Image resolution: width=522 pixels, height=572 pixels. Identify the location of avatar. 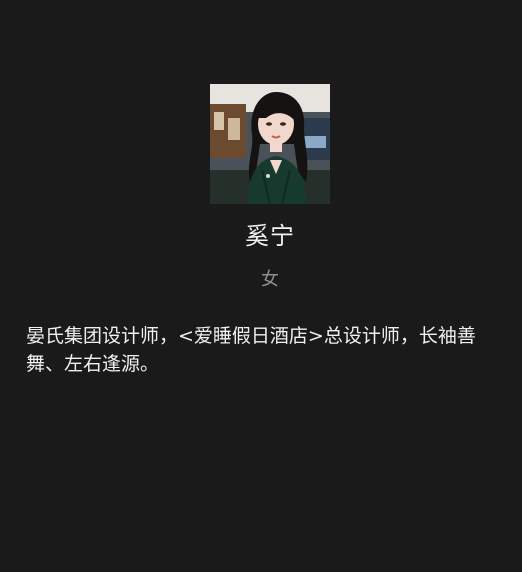
(270, 144).